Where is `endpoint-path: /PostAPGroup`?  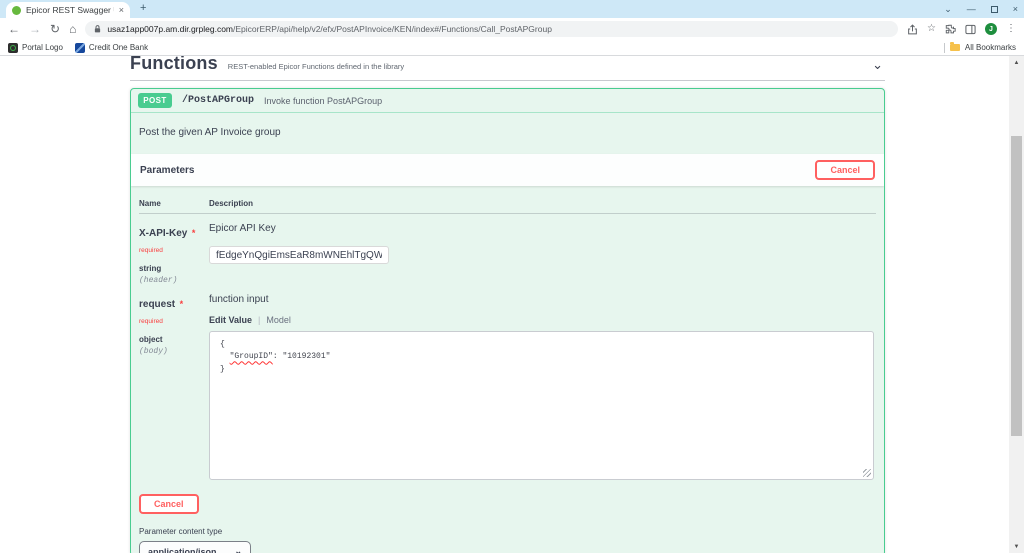 endpoint-path: /PostAPGroup is located at coordinates (218, 100).